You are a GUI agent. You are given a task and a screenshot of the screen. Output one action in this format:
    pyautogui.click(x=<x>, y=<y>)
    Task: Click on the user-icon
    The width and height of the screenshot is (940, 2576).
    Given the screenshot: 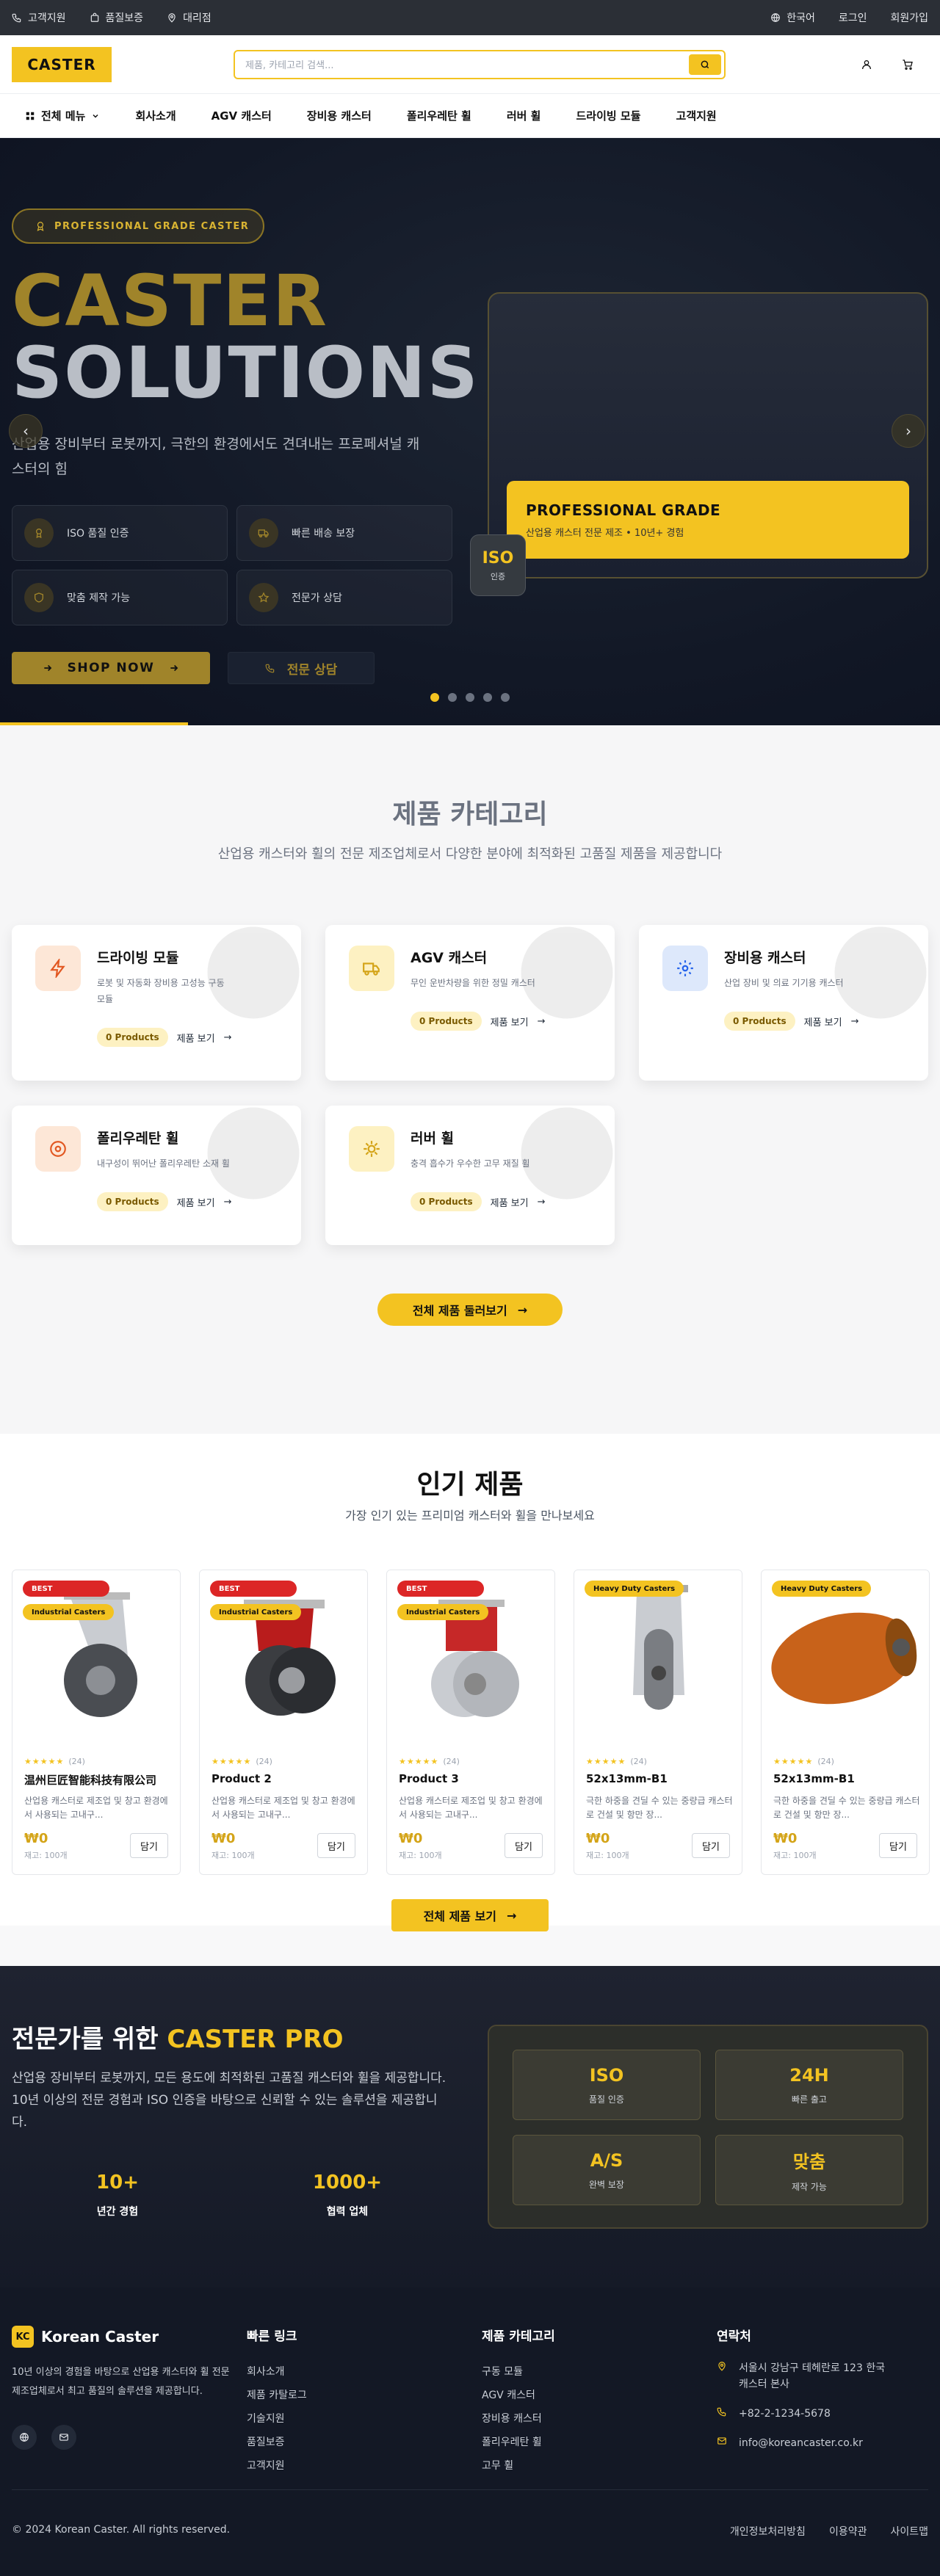 What is the action you would take?
    pyautogui.click(x=866, y=65)
    